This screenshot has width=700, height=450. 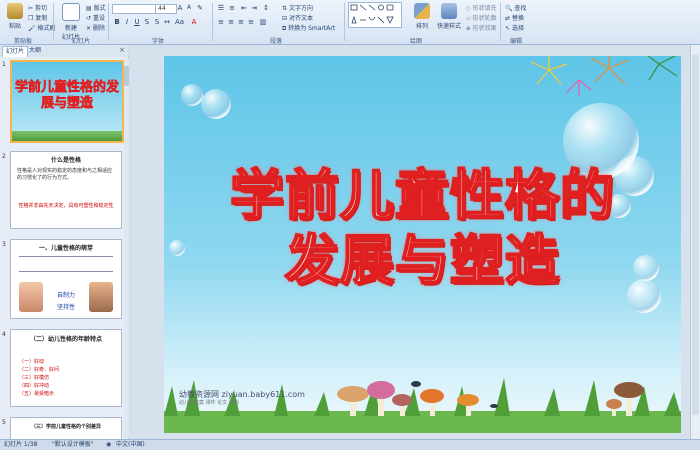 What do you see at coordinates (37, 17) in the screenshot?
I see `copy-button: ❐ 复制` at bounding box center [37, 17].